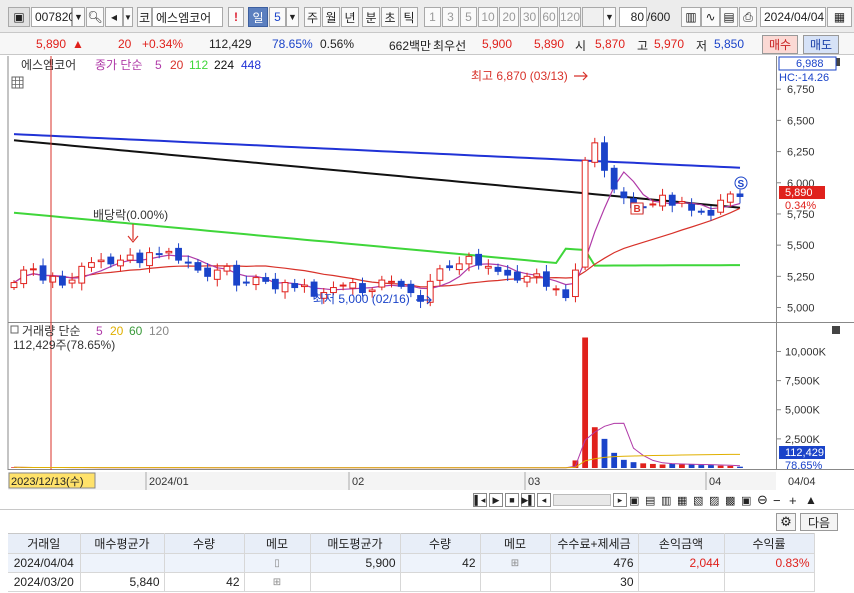 This screenshot has height=593, width=854. What do you see at coordinates (780, 500) in the screenshot?
I see `zoom-out-icon: −` at bounding box center [780, 500].